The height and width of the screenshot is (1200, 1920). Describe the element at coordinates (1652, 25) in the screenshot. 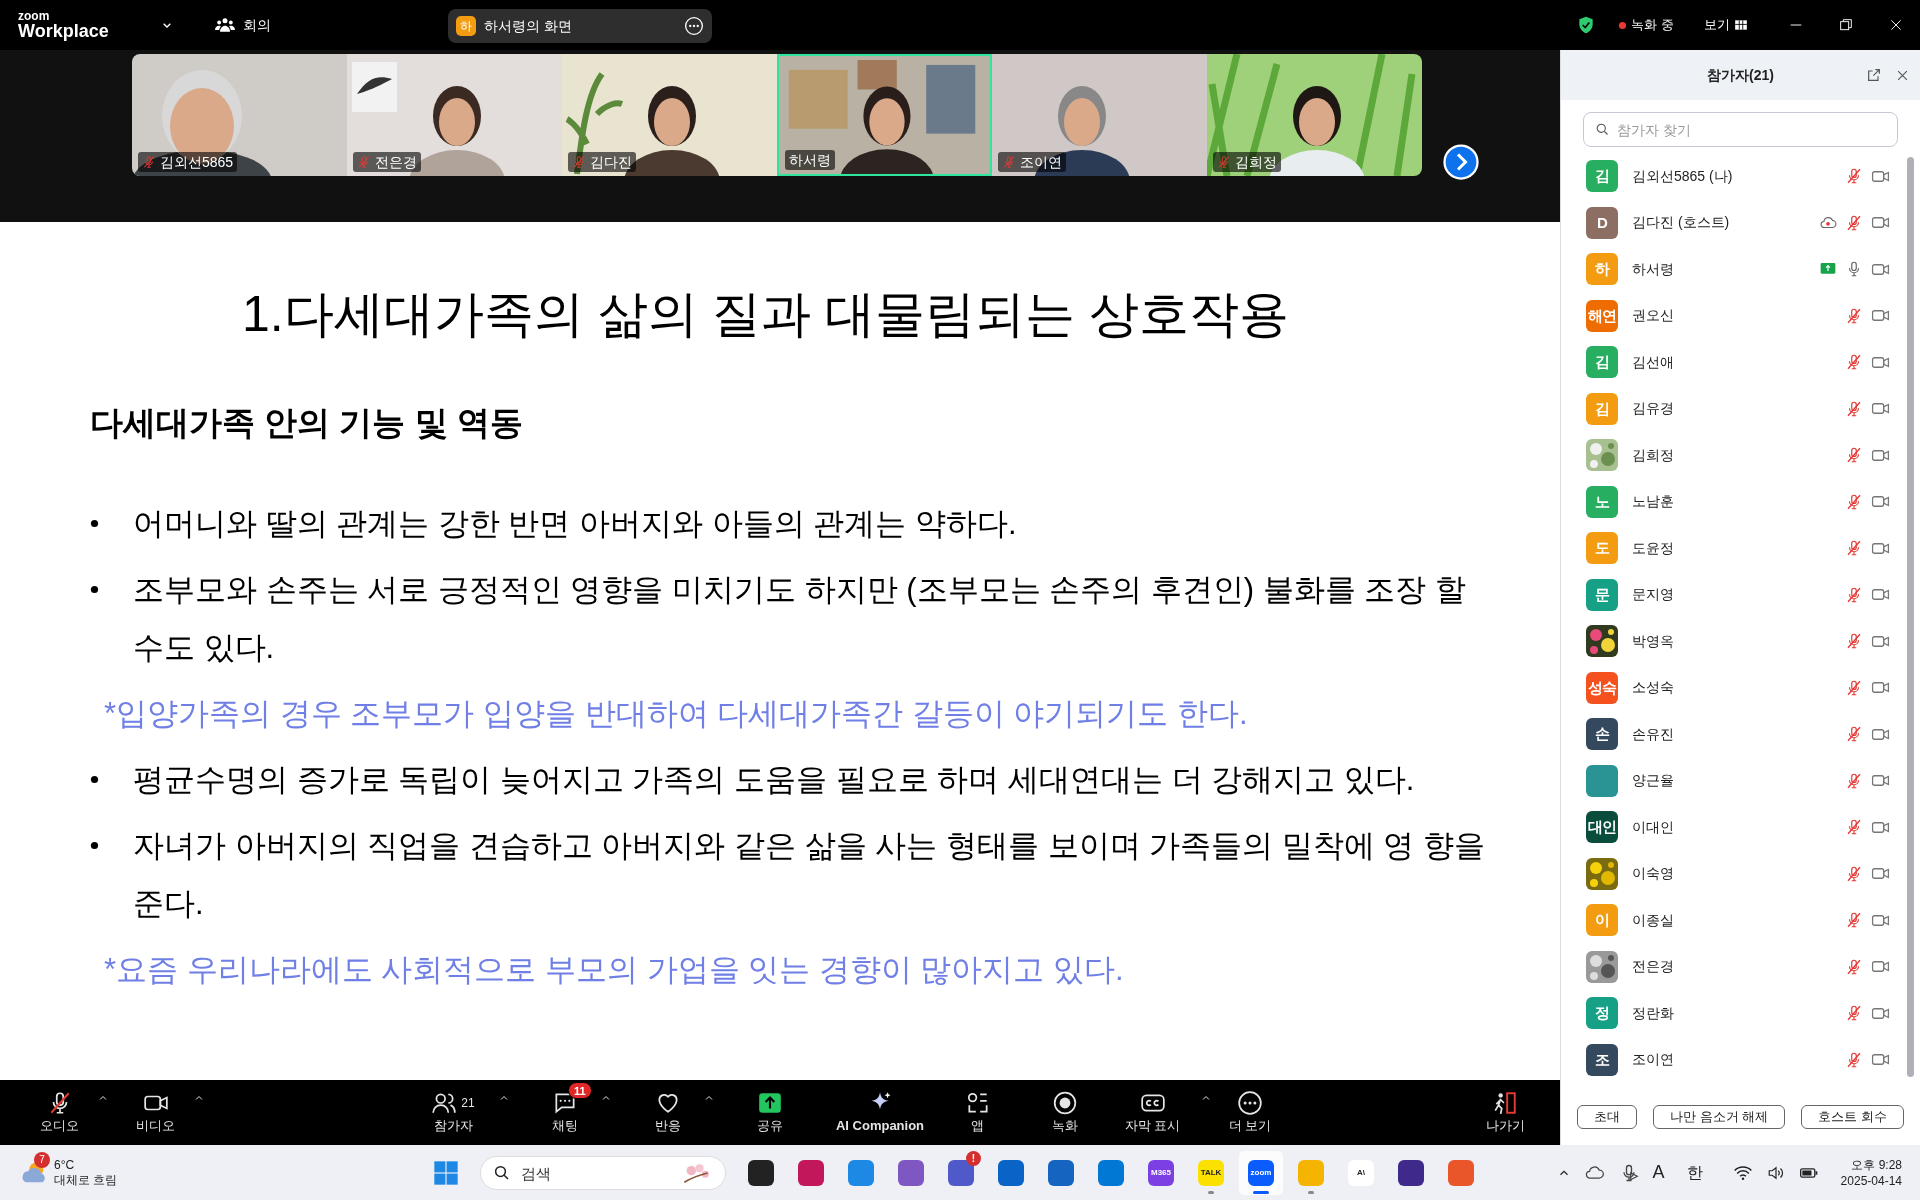

I see `recording-label: 녹화 중` at that location.